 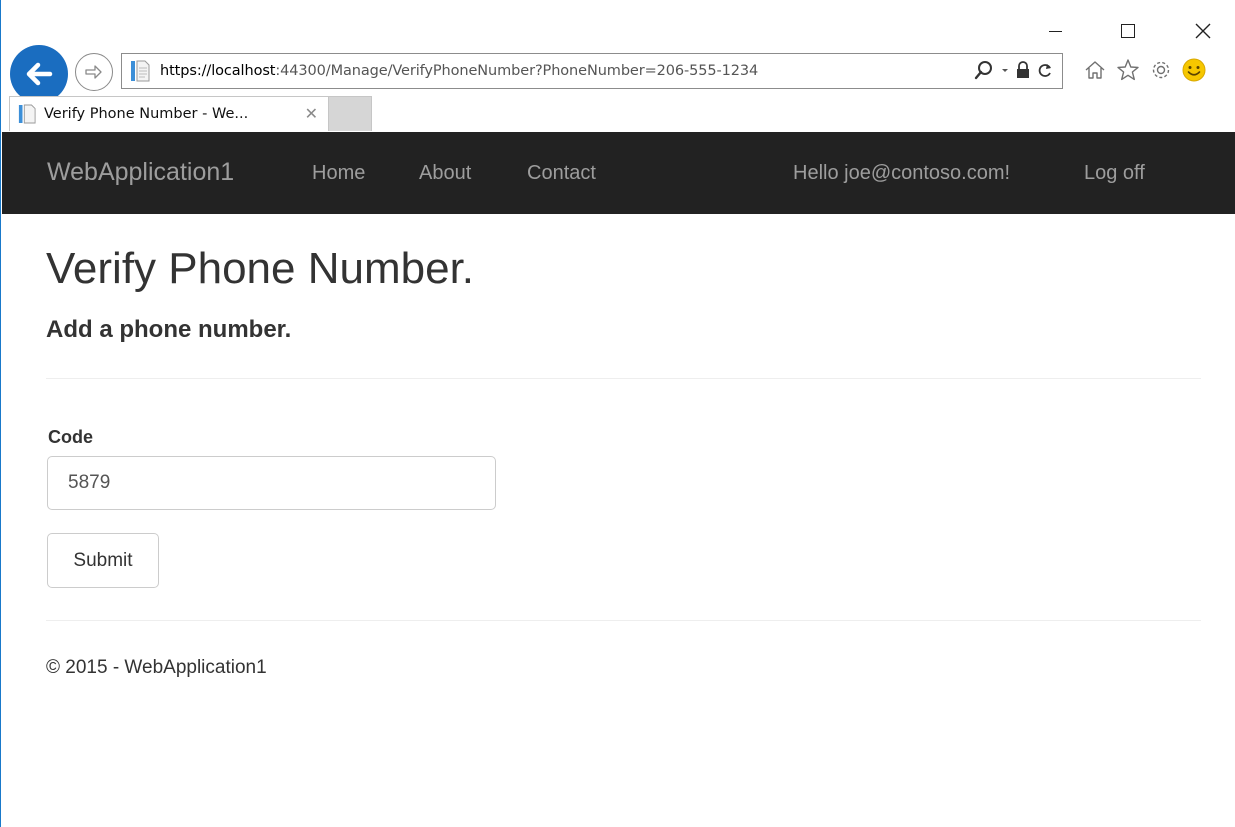 I want to click on tab-page-icon, so click(x=27, y=114).